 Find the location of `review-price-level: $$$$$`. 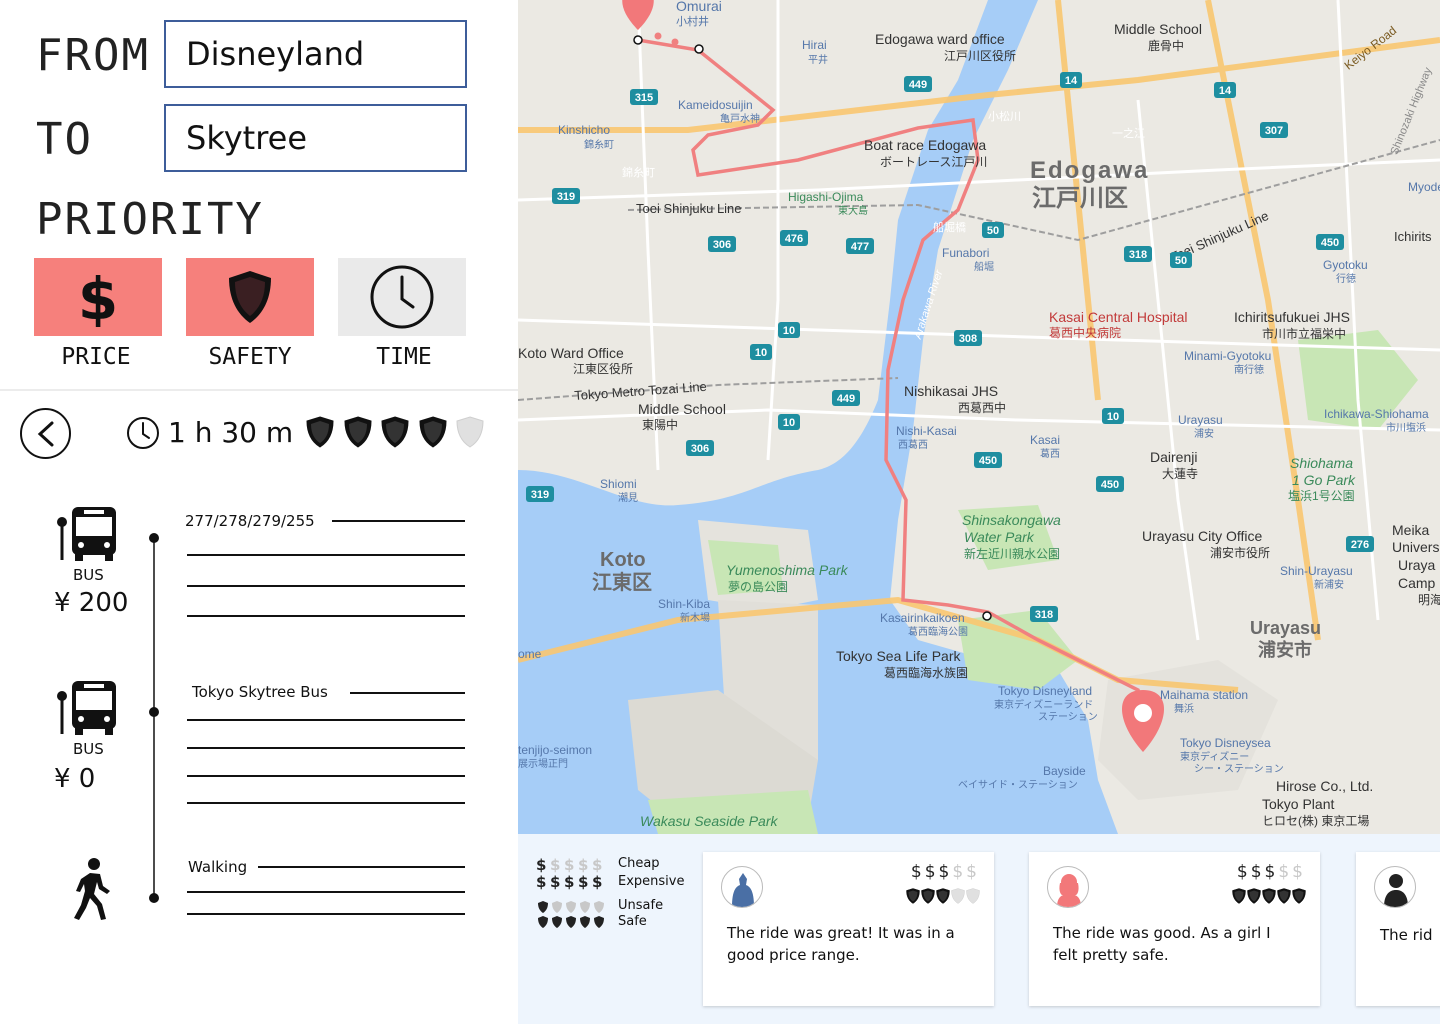

review-price-level: $$$$$ is located at coordinates (1271, 872).